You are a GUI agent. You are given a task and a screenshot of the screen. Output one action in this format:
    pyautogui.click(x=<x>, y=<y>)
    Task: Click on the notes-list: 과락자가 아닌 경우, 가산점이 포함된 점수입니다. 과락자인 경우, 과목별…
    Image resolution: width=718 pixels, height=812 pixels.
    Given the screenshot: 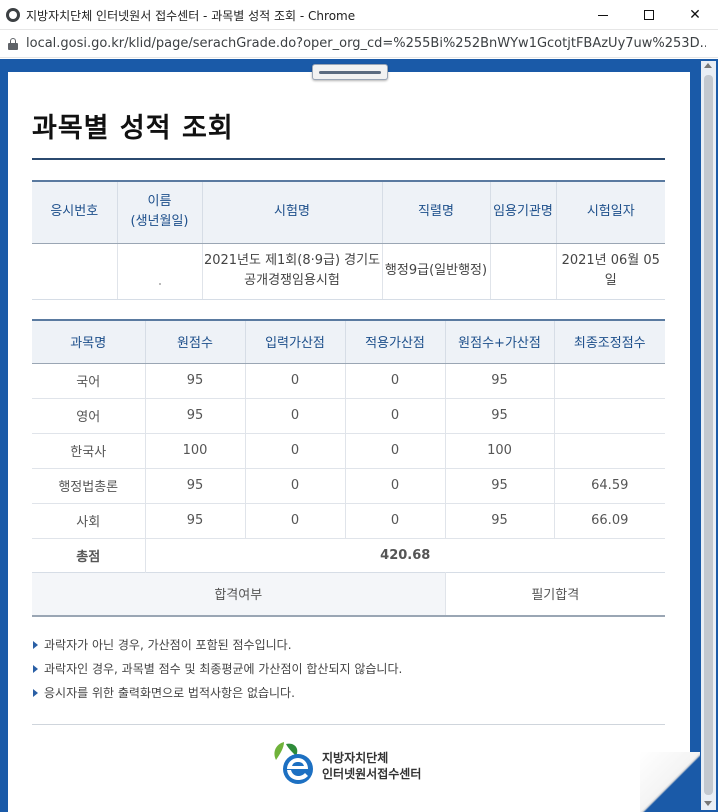 What is the action you would take?
    pyautogui.click(x=217, y=669)
    